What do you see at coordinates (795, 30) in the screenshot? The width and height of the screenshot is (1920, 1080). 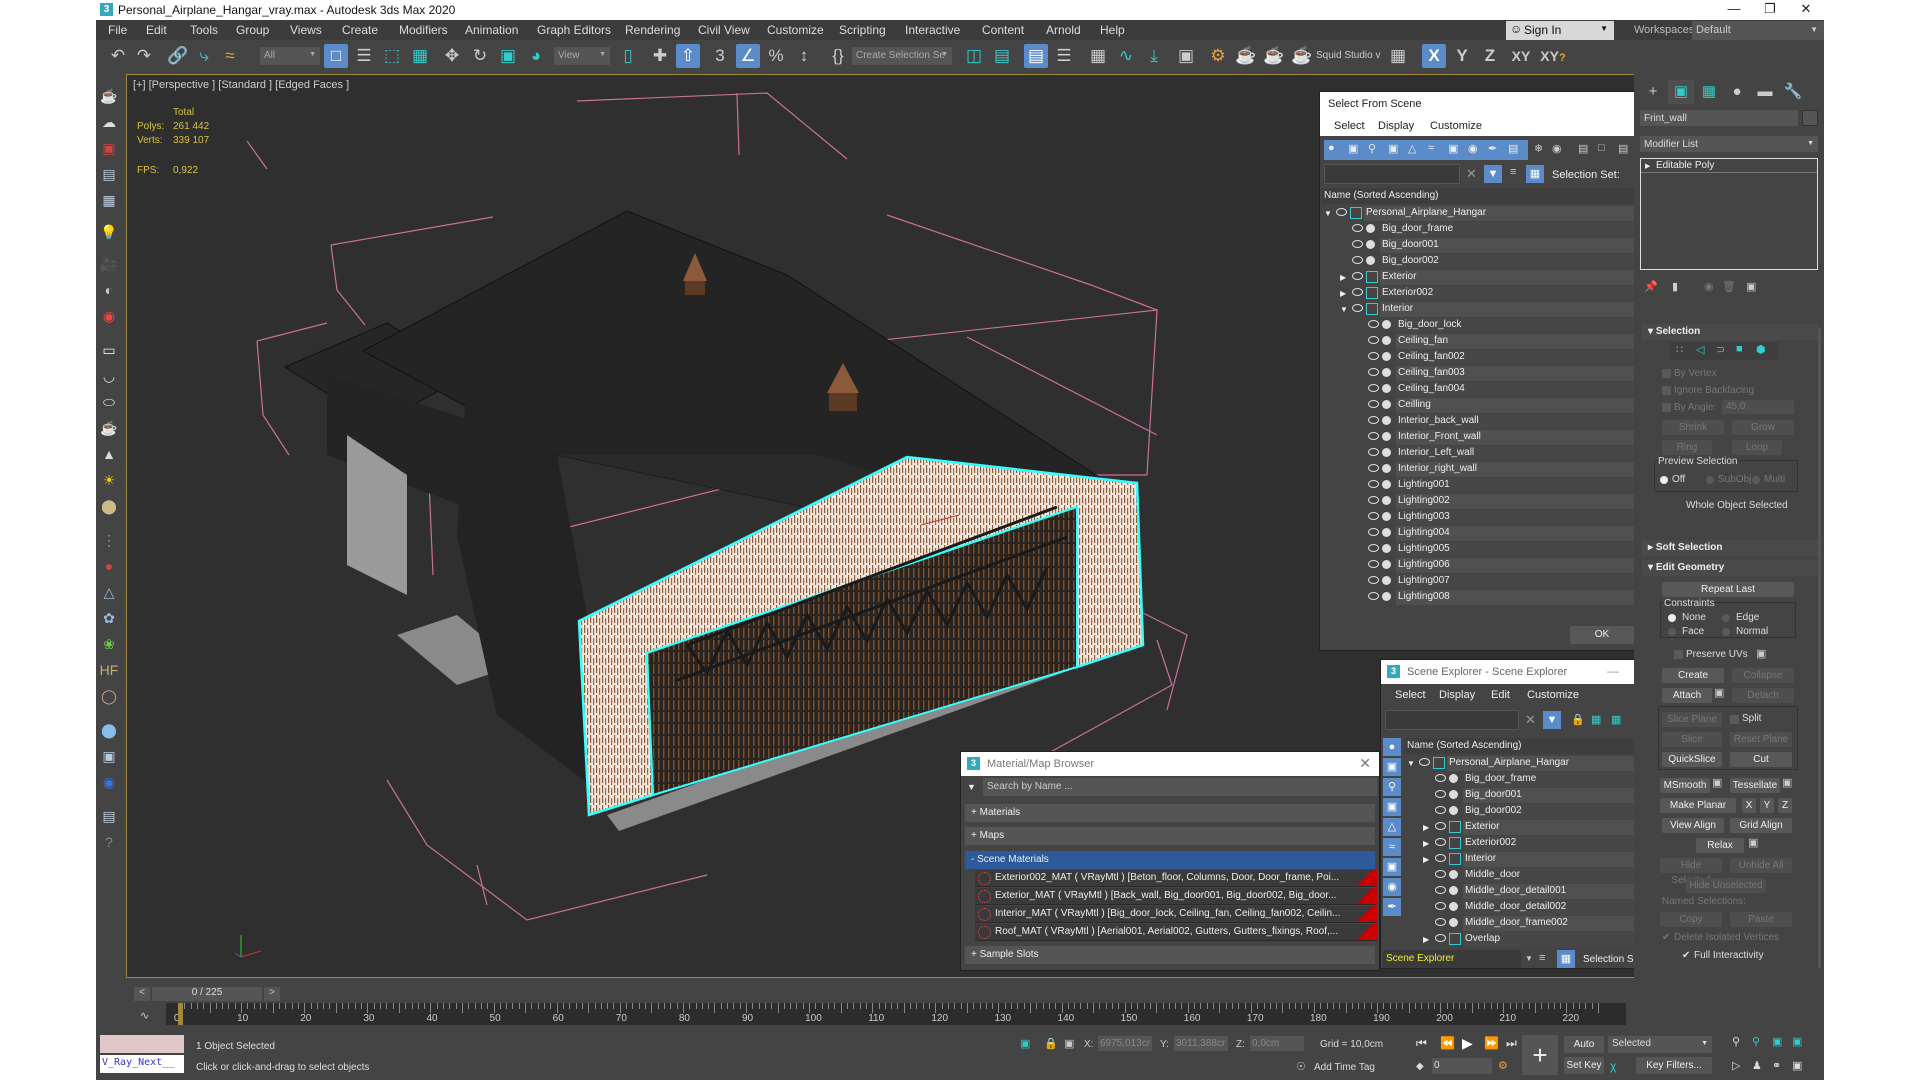 I see `menu-customize: Customize` at bounding box center [795, 30].